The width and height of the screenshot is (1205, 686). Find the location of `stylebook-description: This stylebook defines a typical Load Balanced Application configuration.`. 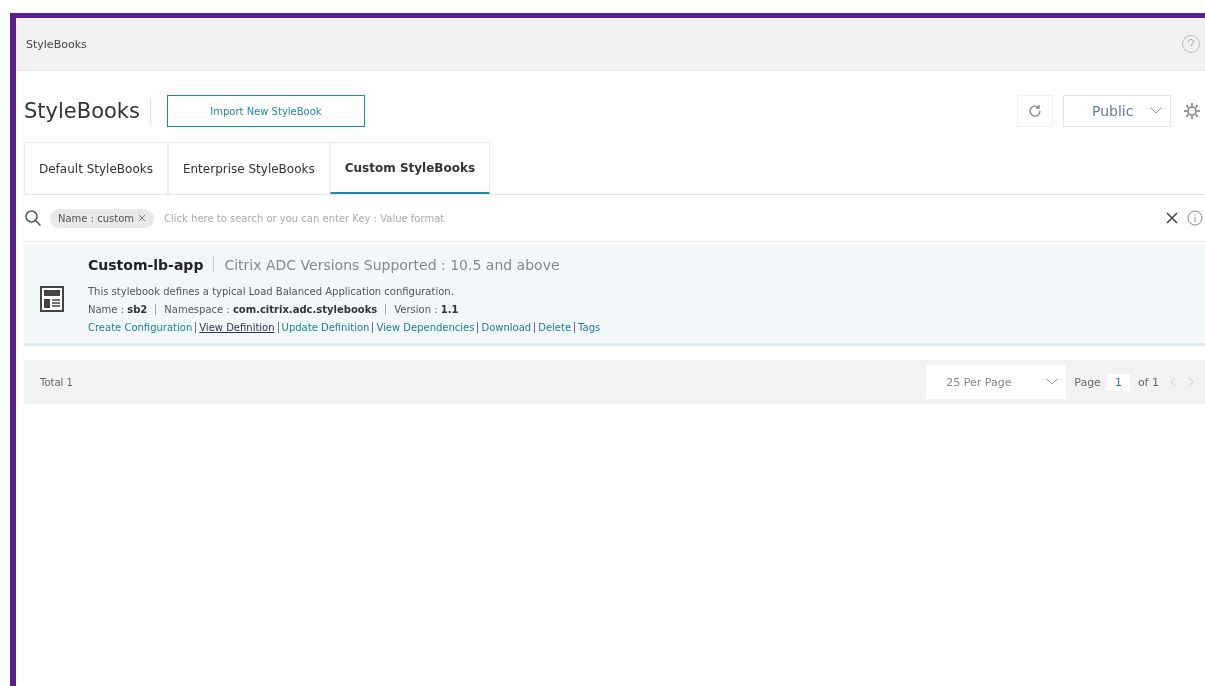

stylebook-description: This stylebook defines a typical Load Balanced Application configuration. is located at coordinates (271, 291).